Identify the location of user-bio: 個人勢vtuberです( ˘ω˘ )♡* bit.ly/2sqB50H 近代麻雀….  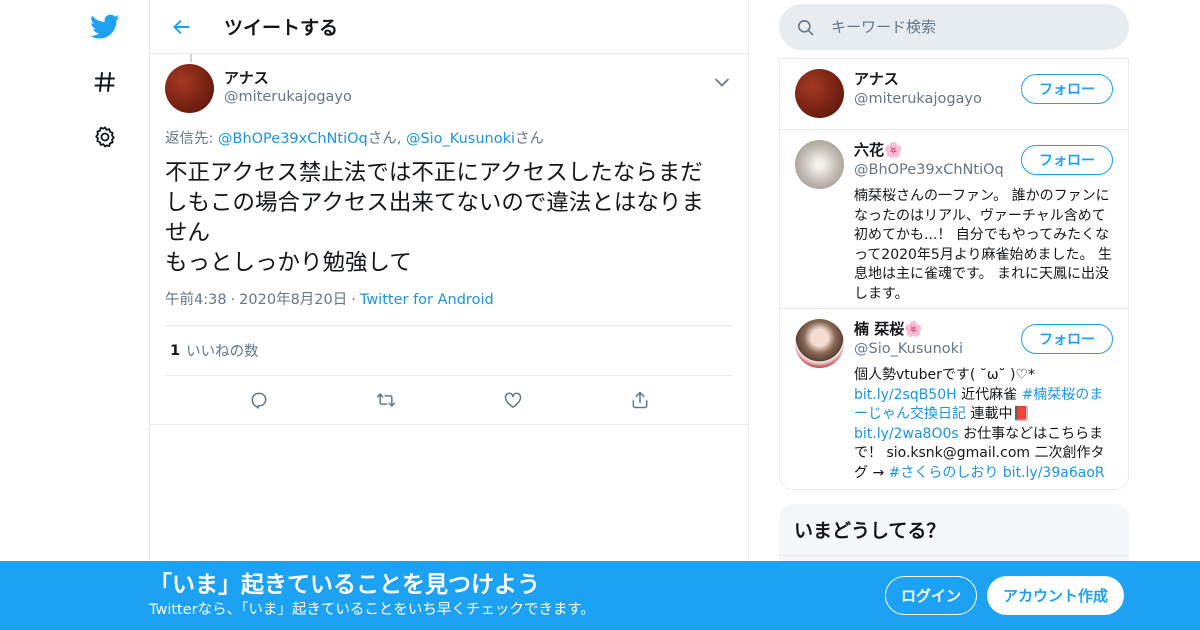
(985, 424).